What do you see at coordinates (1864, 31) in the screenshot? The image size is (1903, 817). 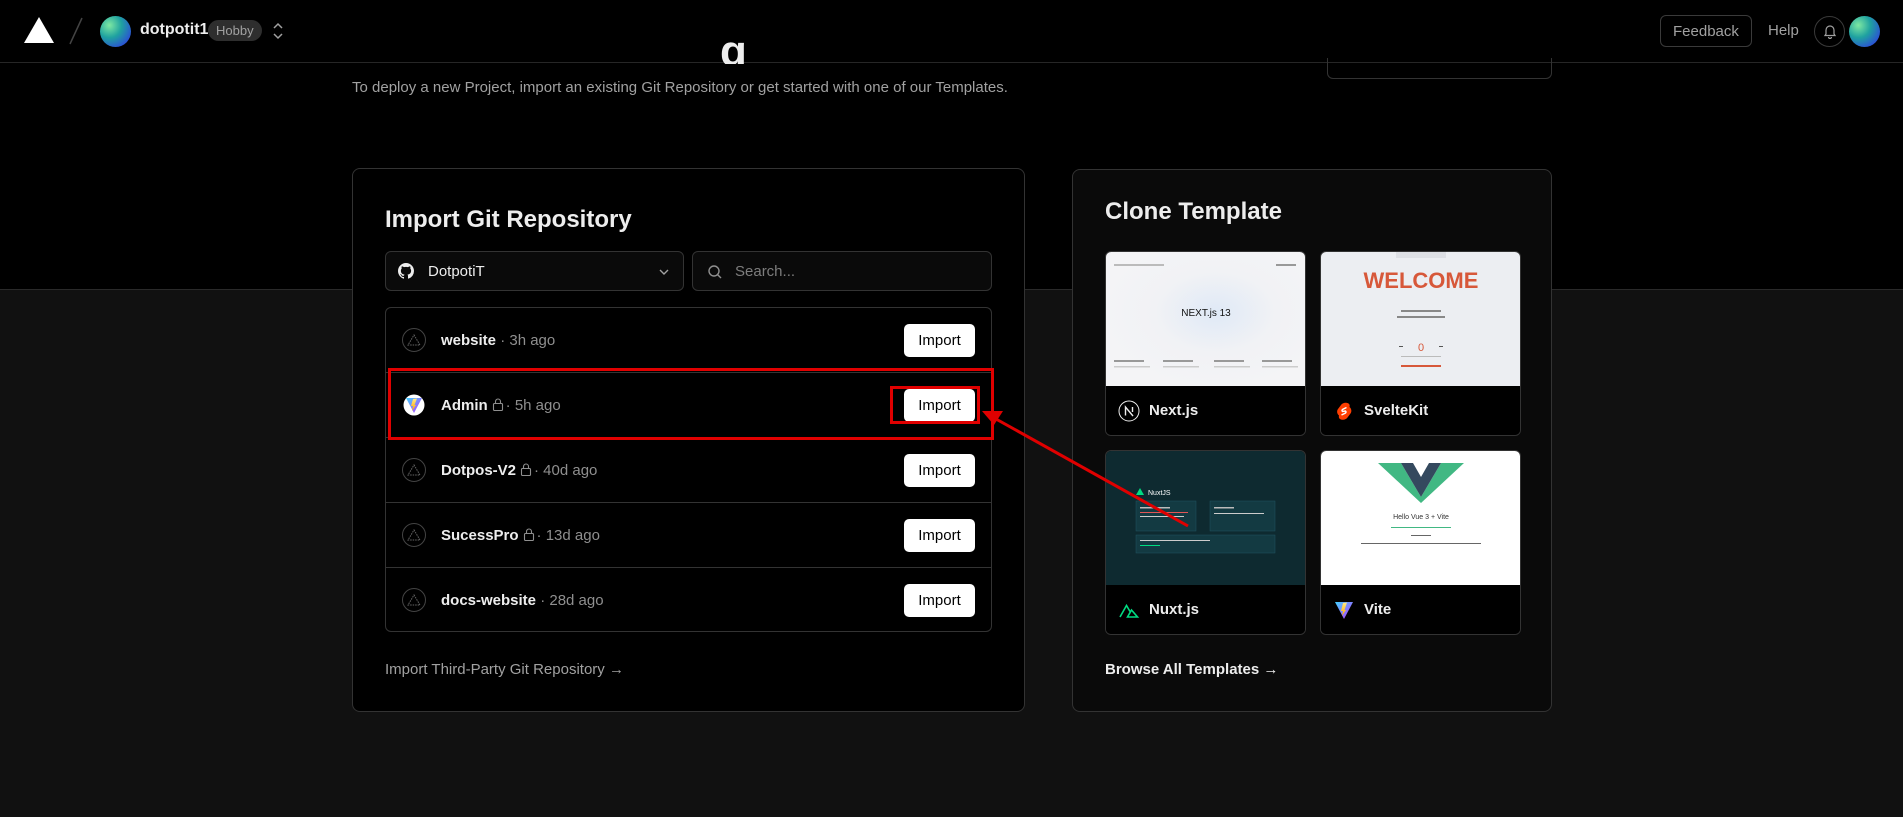 I see `user-avatar` at bounding box center [1864, 31].